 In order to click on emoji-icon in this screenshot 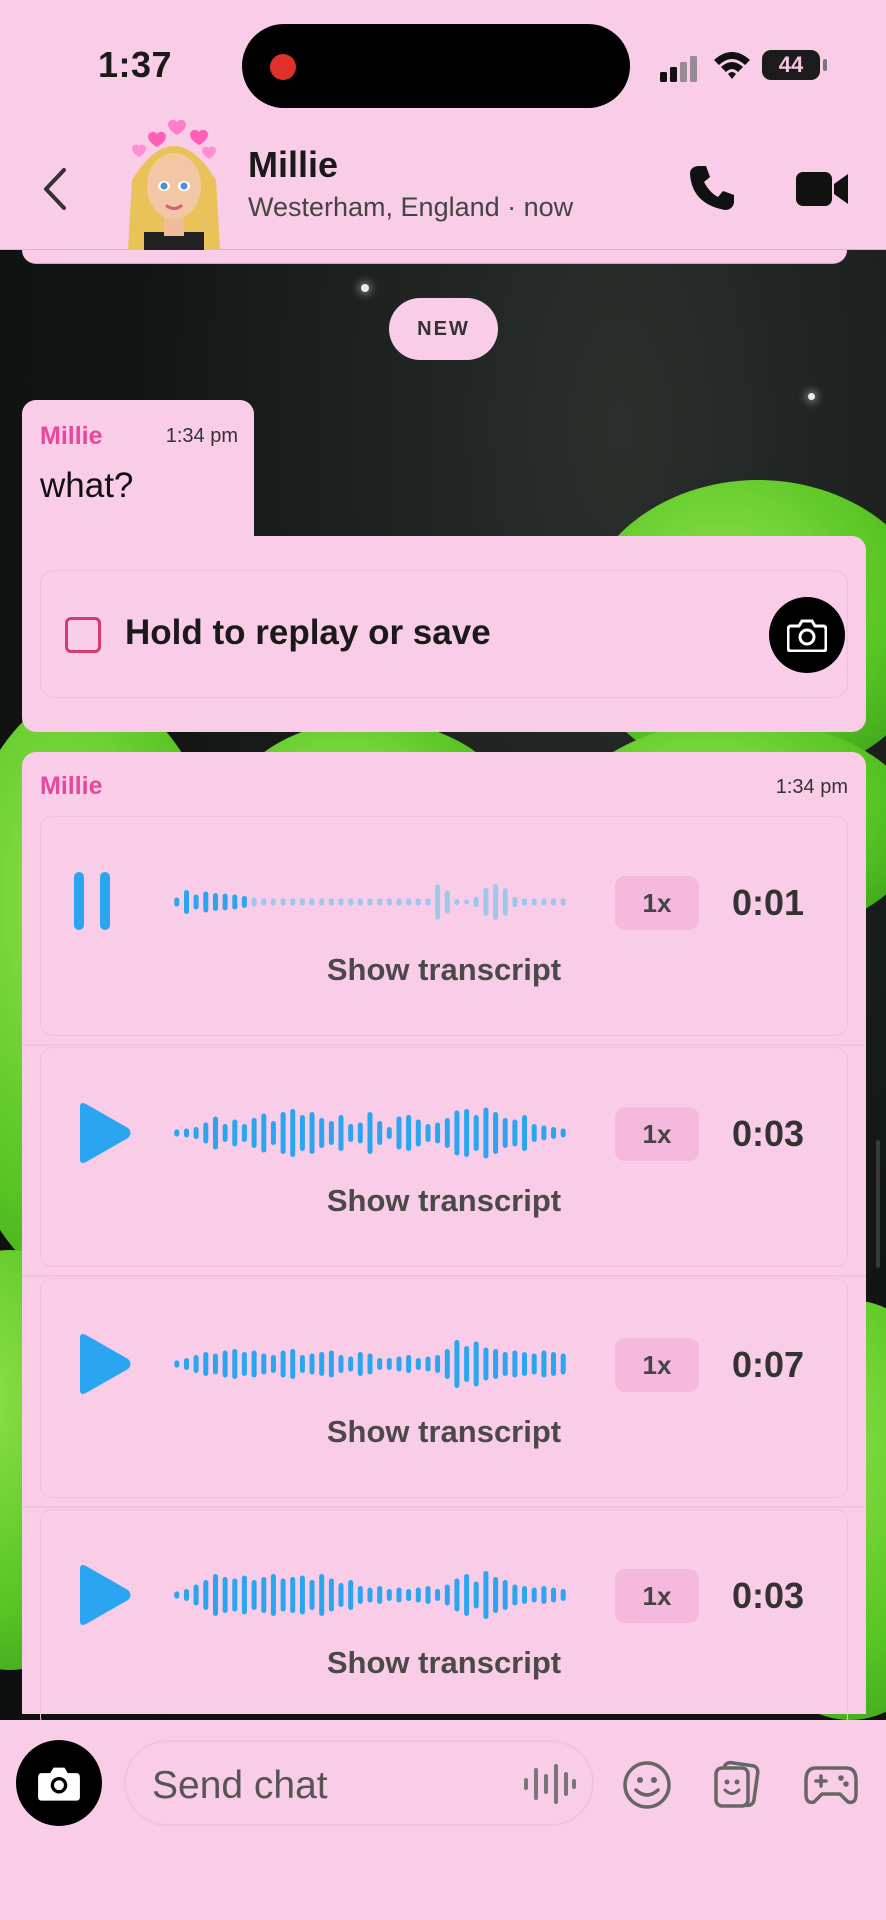, I will do `click(647, 1785)`.